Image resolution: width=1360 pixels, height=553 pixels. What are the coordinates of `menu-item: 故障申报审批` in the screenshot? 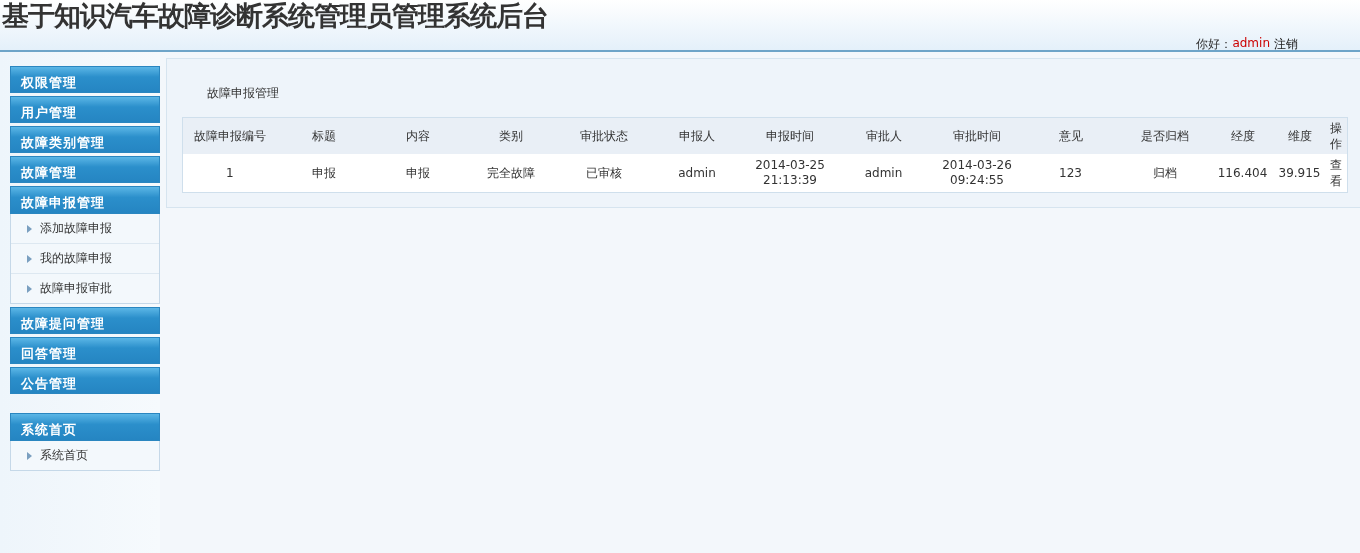 It's located at (85, 288).